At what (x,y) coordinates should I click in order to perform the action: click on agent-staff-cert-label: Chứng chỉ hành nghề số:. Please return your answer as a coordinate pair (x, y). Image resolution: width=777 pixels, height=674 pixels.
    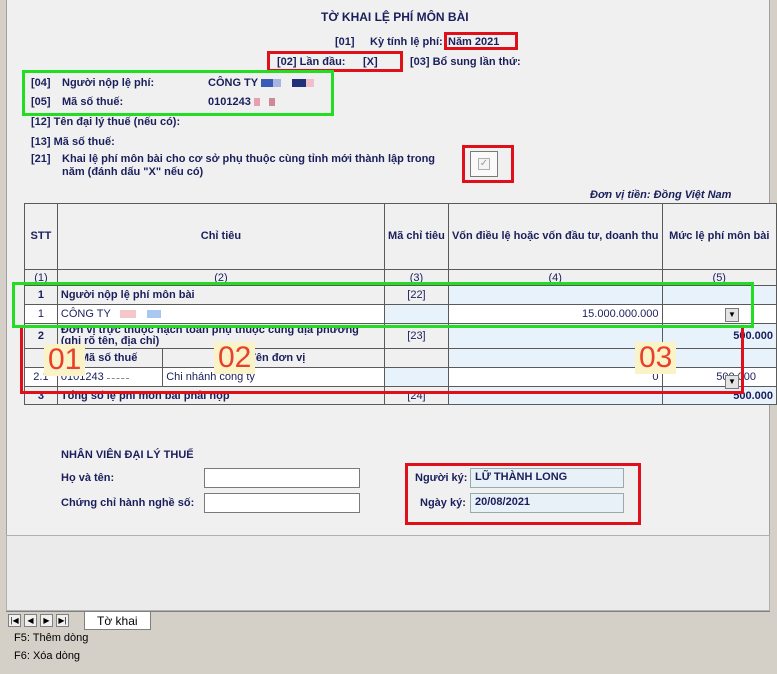
    Looking at the image, I should click on (128, 503).